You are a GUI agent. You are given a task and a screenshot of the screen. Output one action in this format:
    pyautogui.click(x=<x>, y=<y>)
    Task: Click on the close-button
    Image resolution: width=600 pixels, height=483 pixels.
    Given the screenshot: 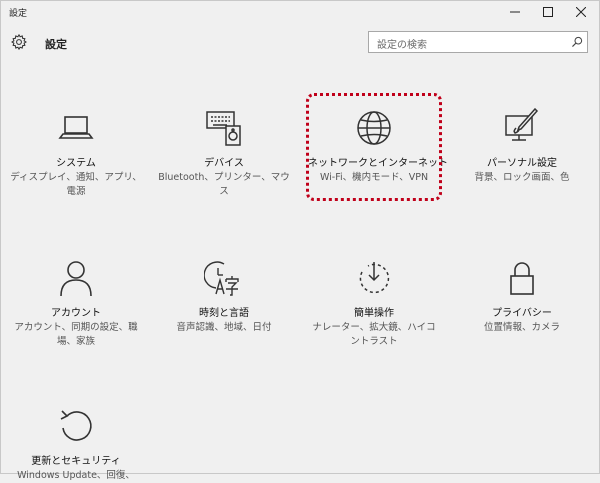 What is the action you would take?
    pyautogui.click(x=581, y=12)
    